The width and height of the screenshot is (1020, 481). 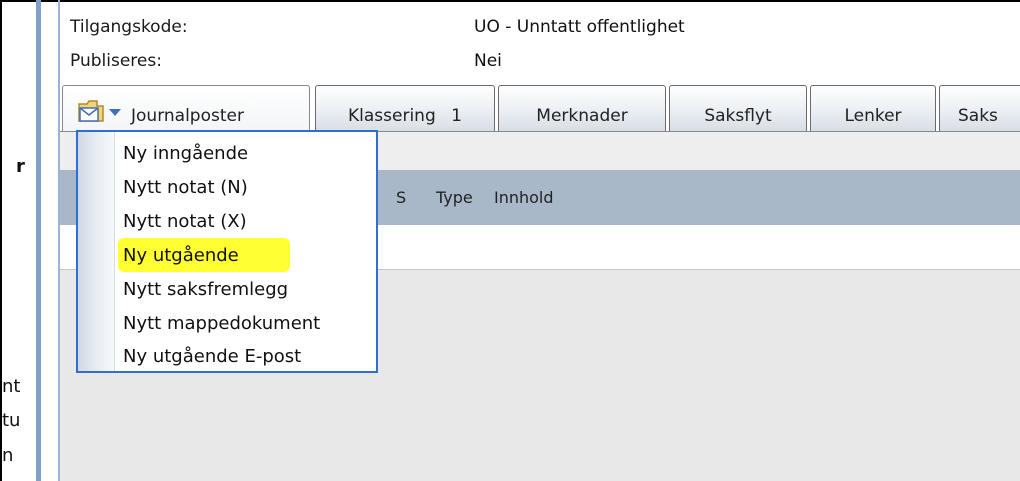 I want to click on column-header-type: Type, so click(x=454, y=197).